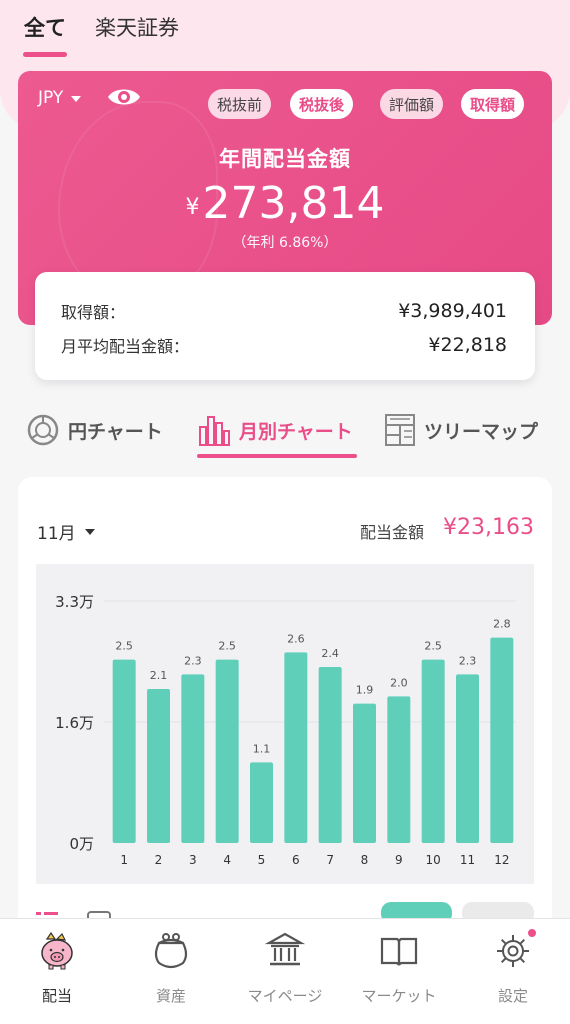 Image resolution: width=570 pixels, height=1024 pixels. What do you see at coordinates (284, 345) in the screenshot?
I see `summary-row-monthly-average: 月平均配当金額： ¥22,818` at bounding box center [284, 345].